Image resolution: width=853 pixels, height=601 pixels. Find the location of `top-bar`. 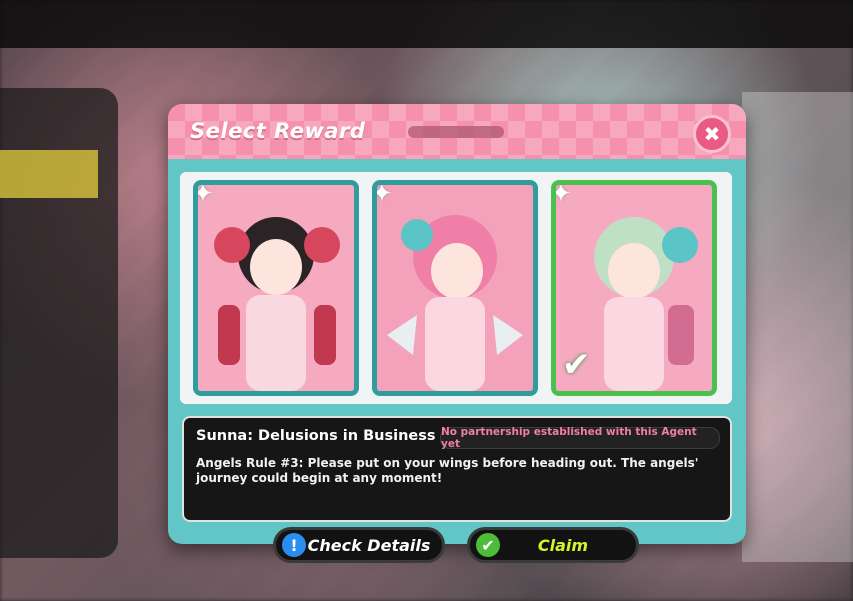

top-bar is located at coordinates (426, 24).